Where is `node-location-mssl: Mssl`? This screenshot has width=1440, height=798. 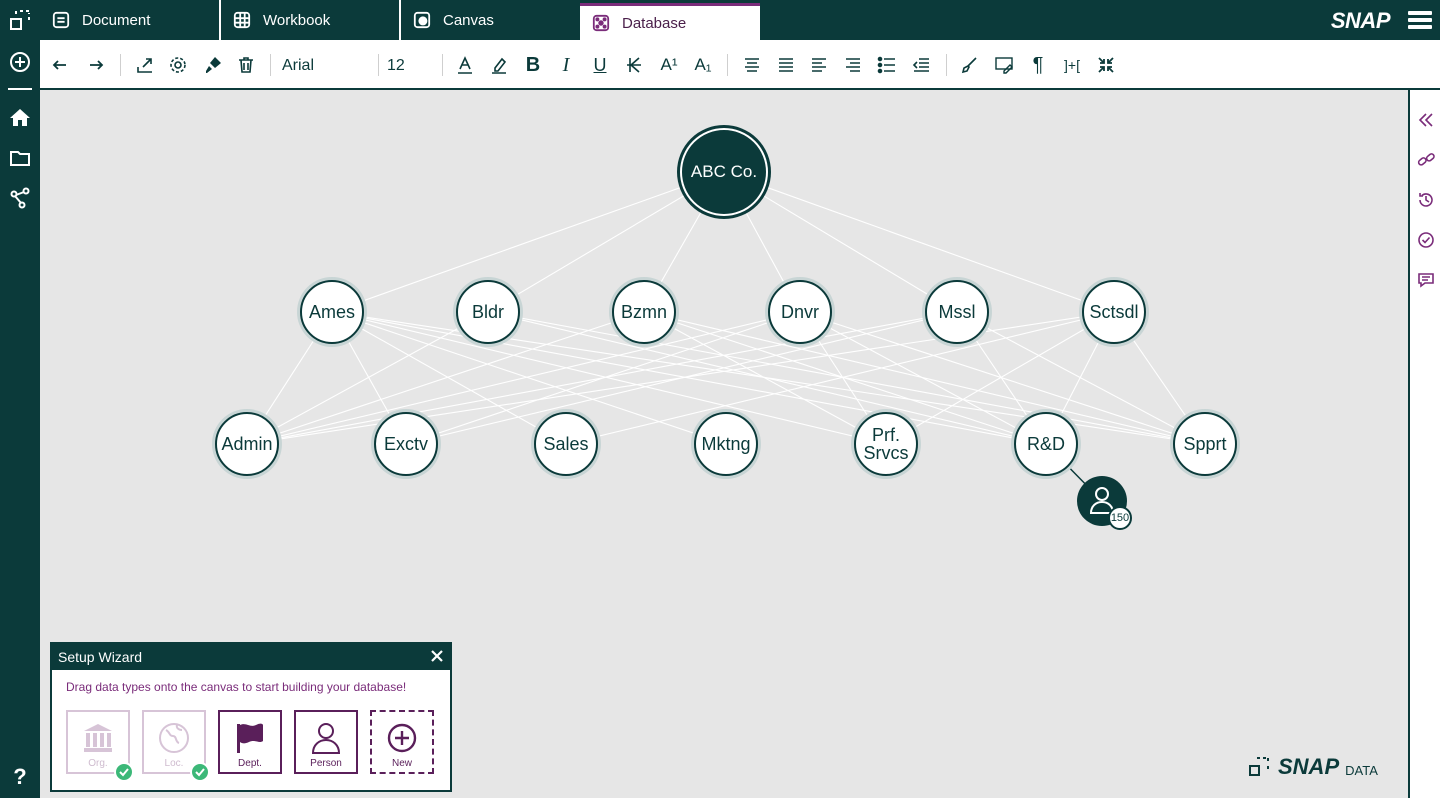 node-location-mssl: Mssl is located at coordinates (957, 312).